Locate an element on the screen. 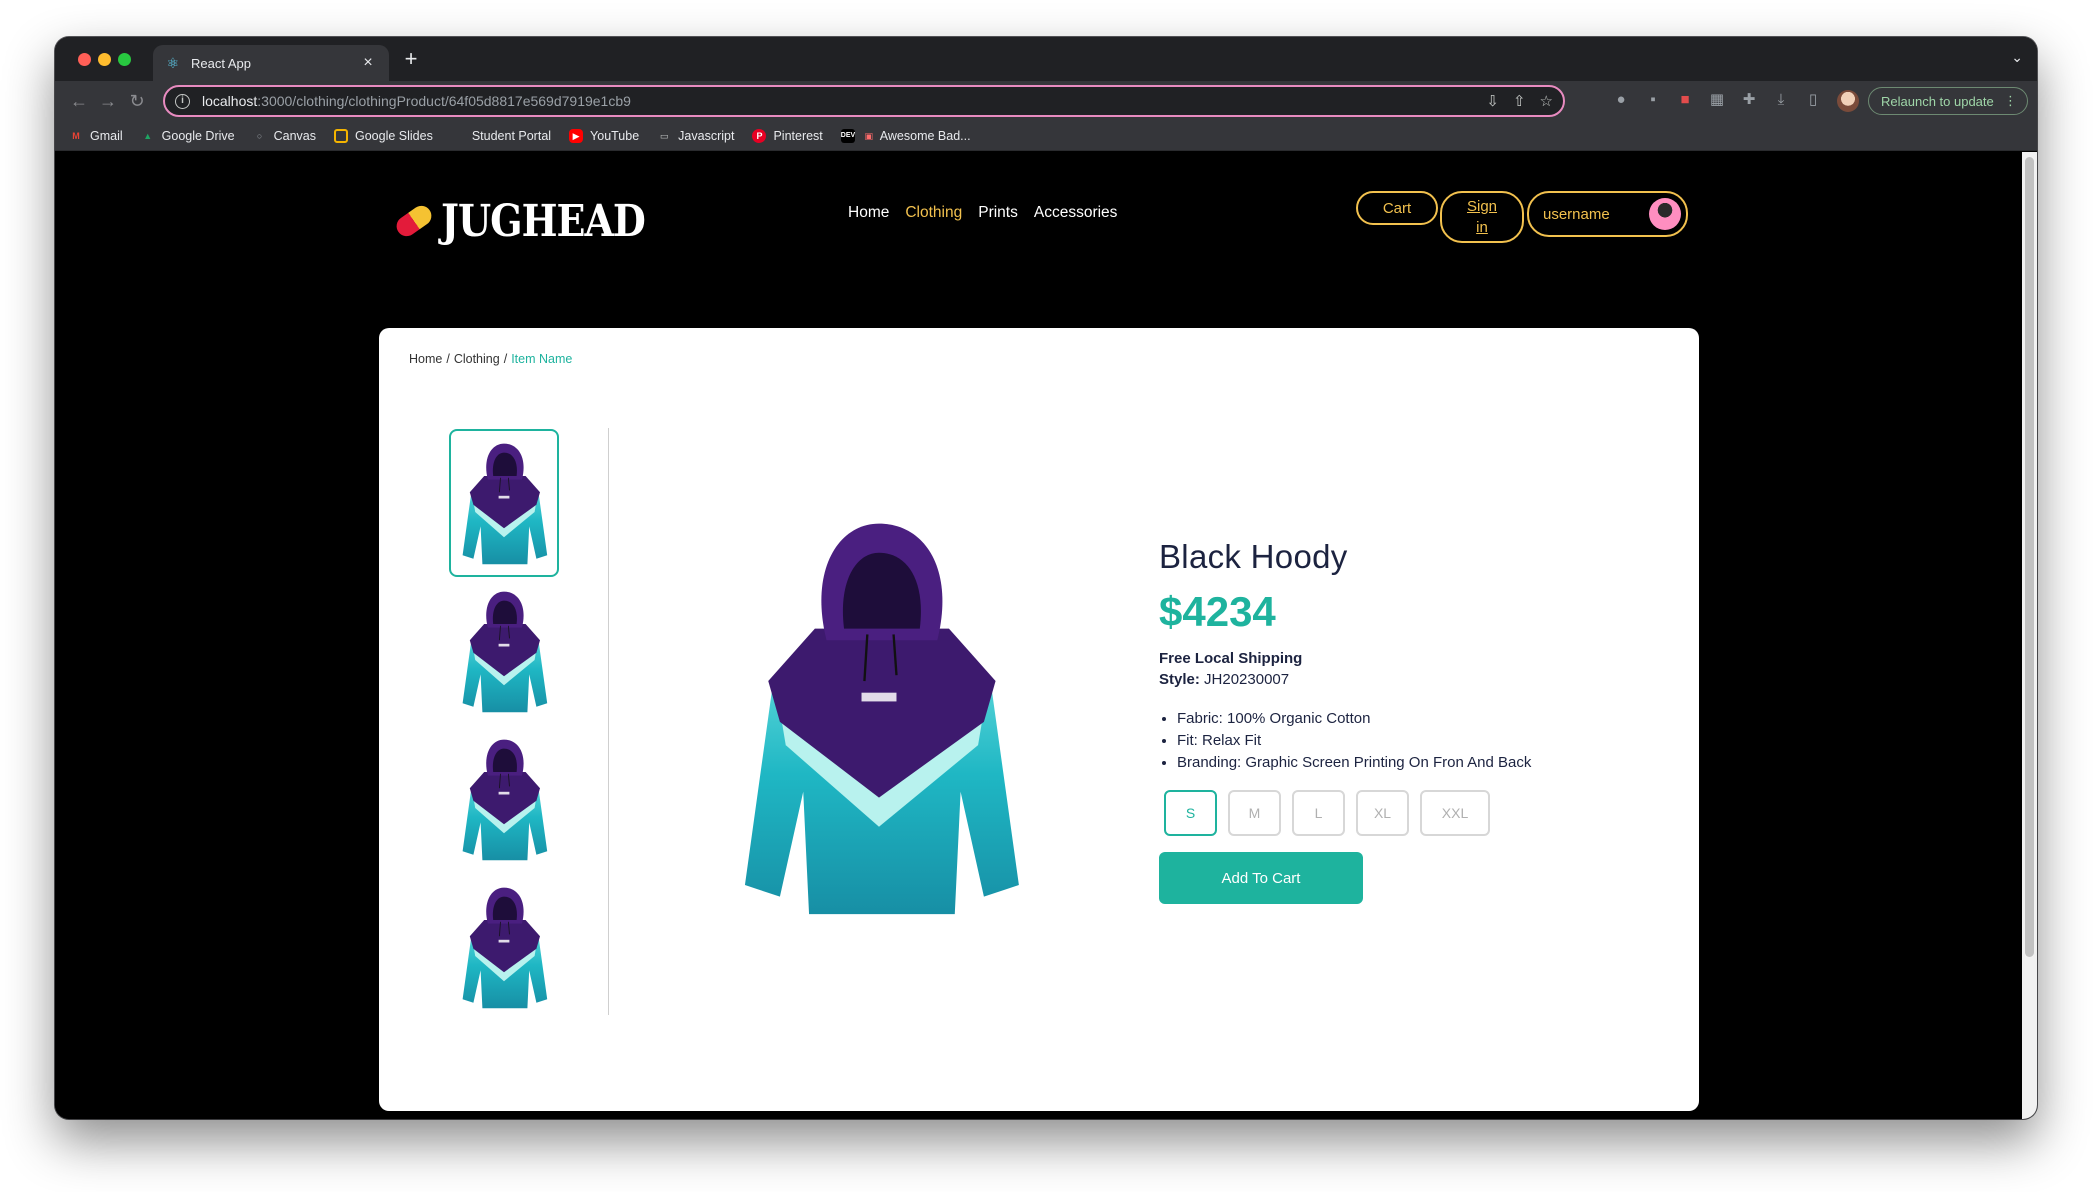 This screenshot has height=1192, width=2093. main-nav: Home Clothing Prints Accessories is located at coordinates (982, 213).